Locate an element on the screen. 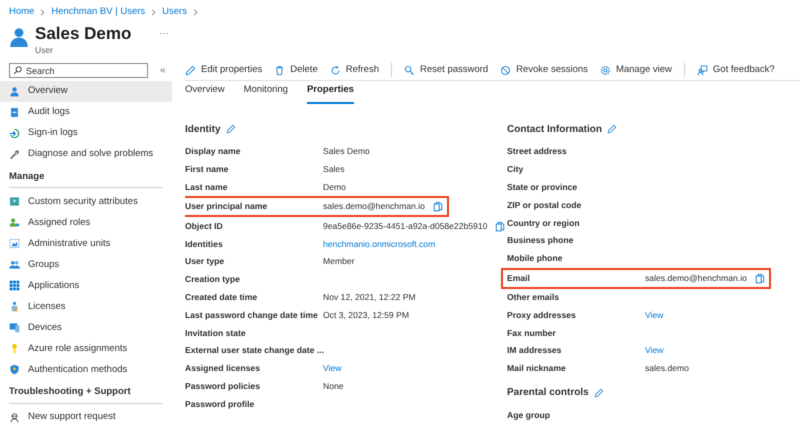 The width and height of the screenshot is (800, 436). sidebar-item: Devices is located at coordinates (86, 327).